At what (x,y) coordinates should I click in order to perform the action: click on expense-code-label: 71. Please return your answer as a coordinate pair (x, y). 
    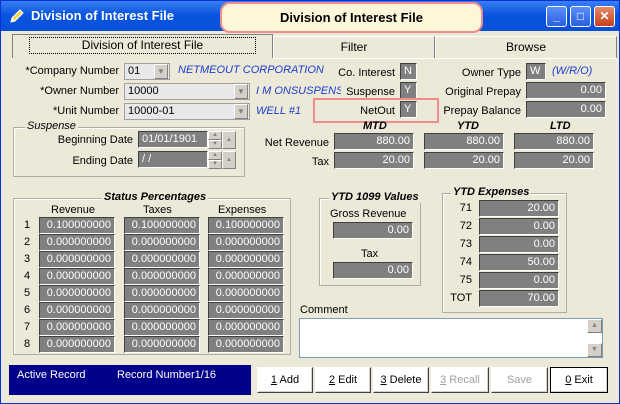
    Looking at the image, I should click on (465, 208).